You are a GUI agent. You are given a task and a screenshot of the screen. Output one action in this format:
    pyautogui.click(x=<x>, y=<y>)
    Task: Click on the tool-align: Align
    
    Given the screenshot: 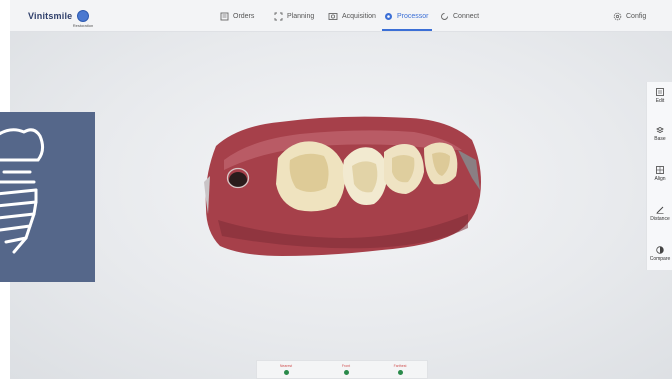 What is the action you would take?
    pyautogui.click(x=659, y=174)
    